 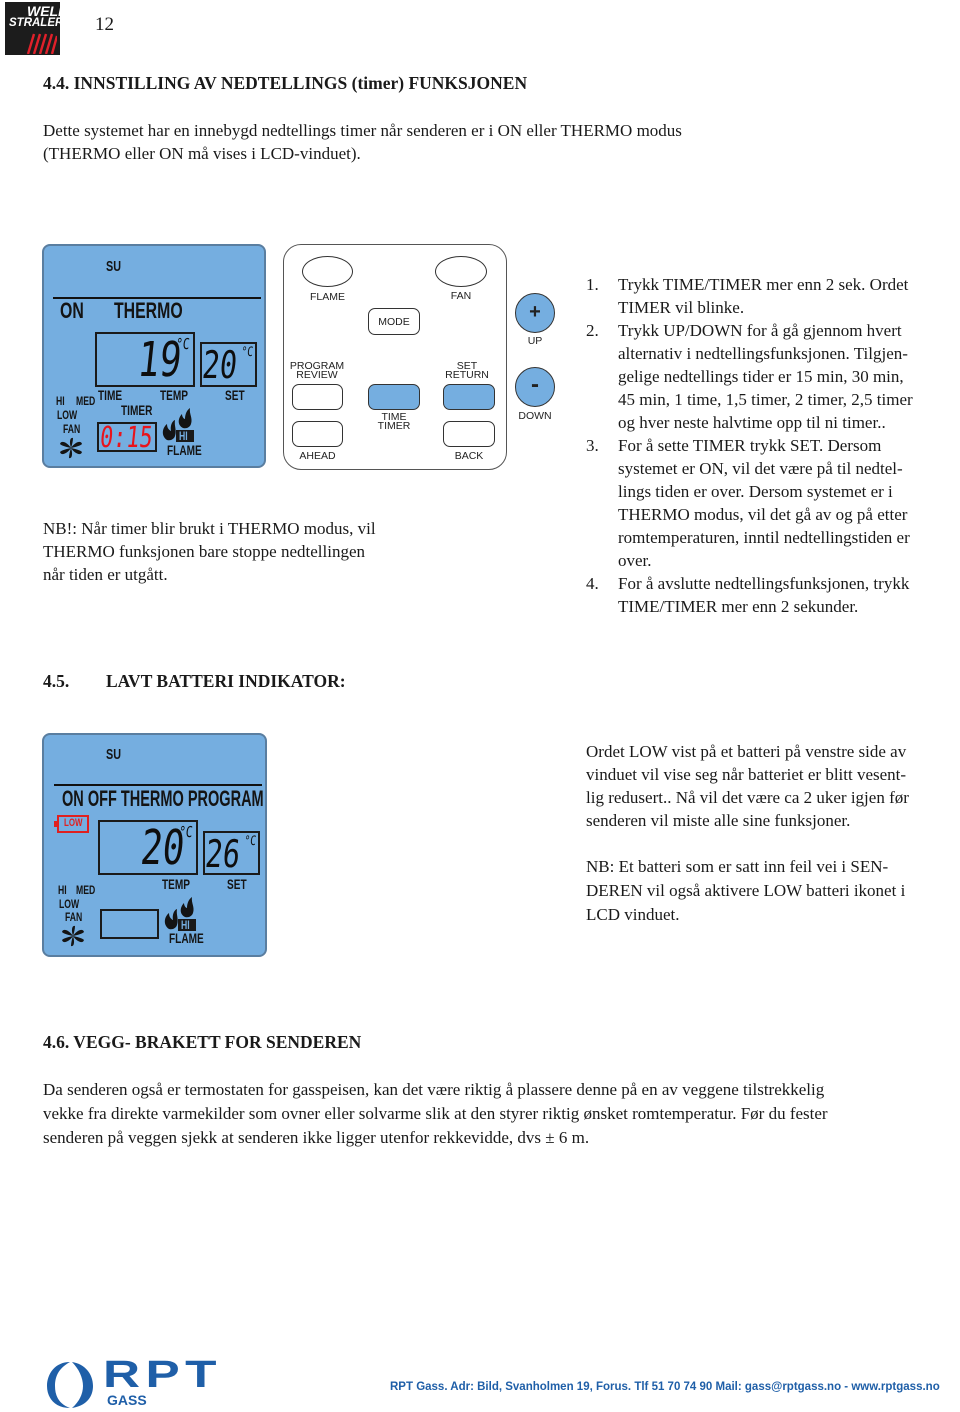 What do you see at coordinates (148, 848) in the screenshot?
I see `lcd-temp-box: 20 °C` at bounding box center [148, 848].